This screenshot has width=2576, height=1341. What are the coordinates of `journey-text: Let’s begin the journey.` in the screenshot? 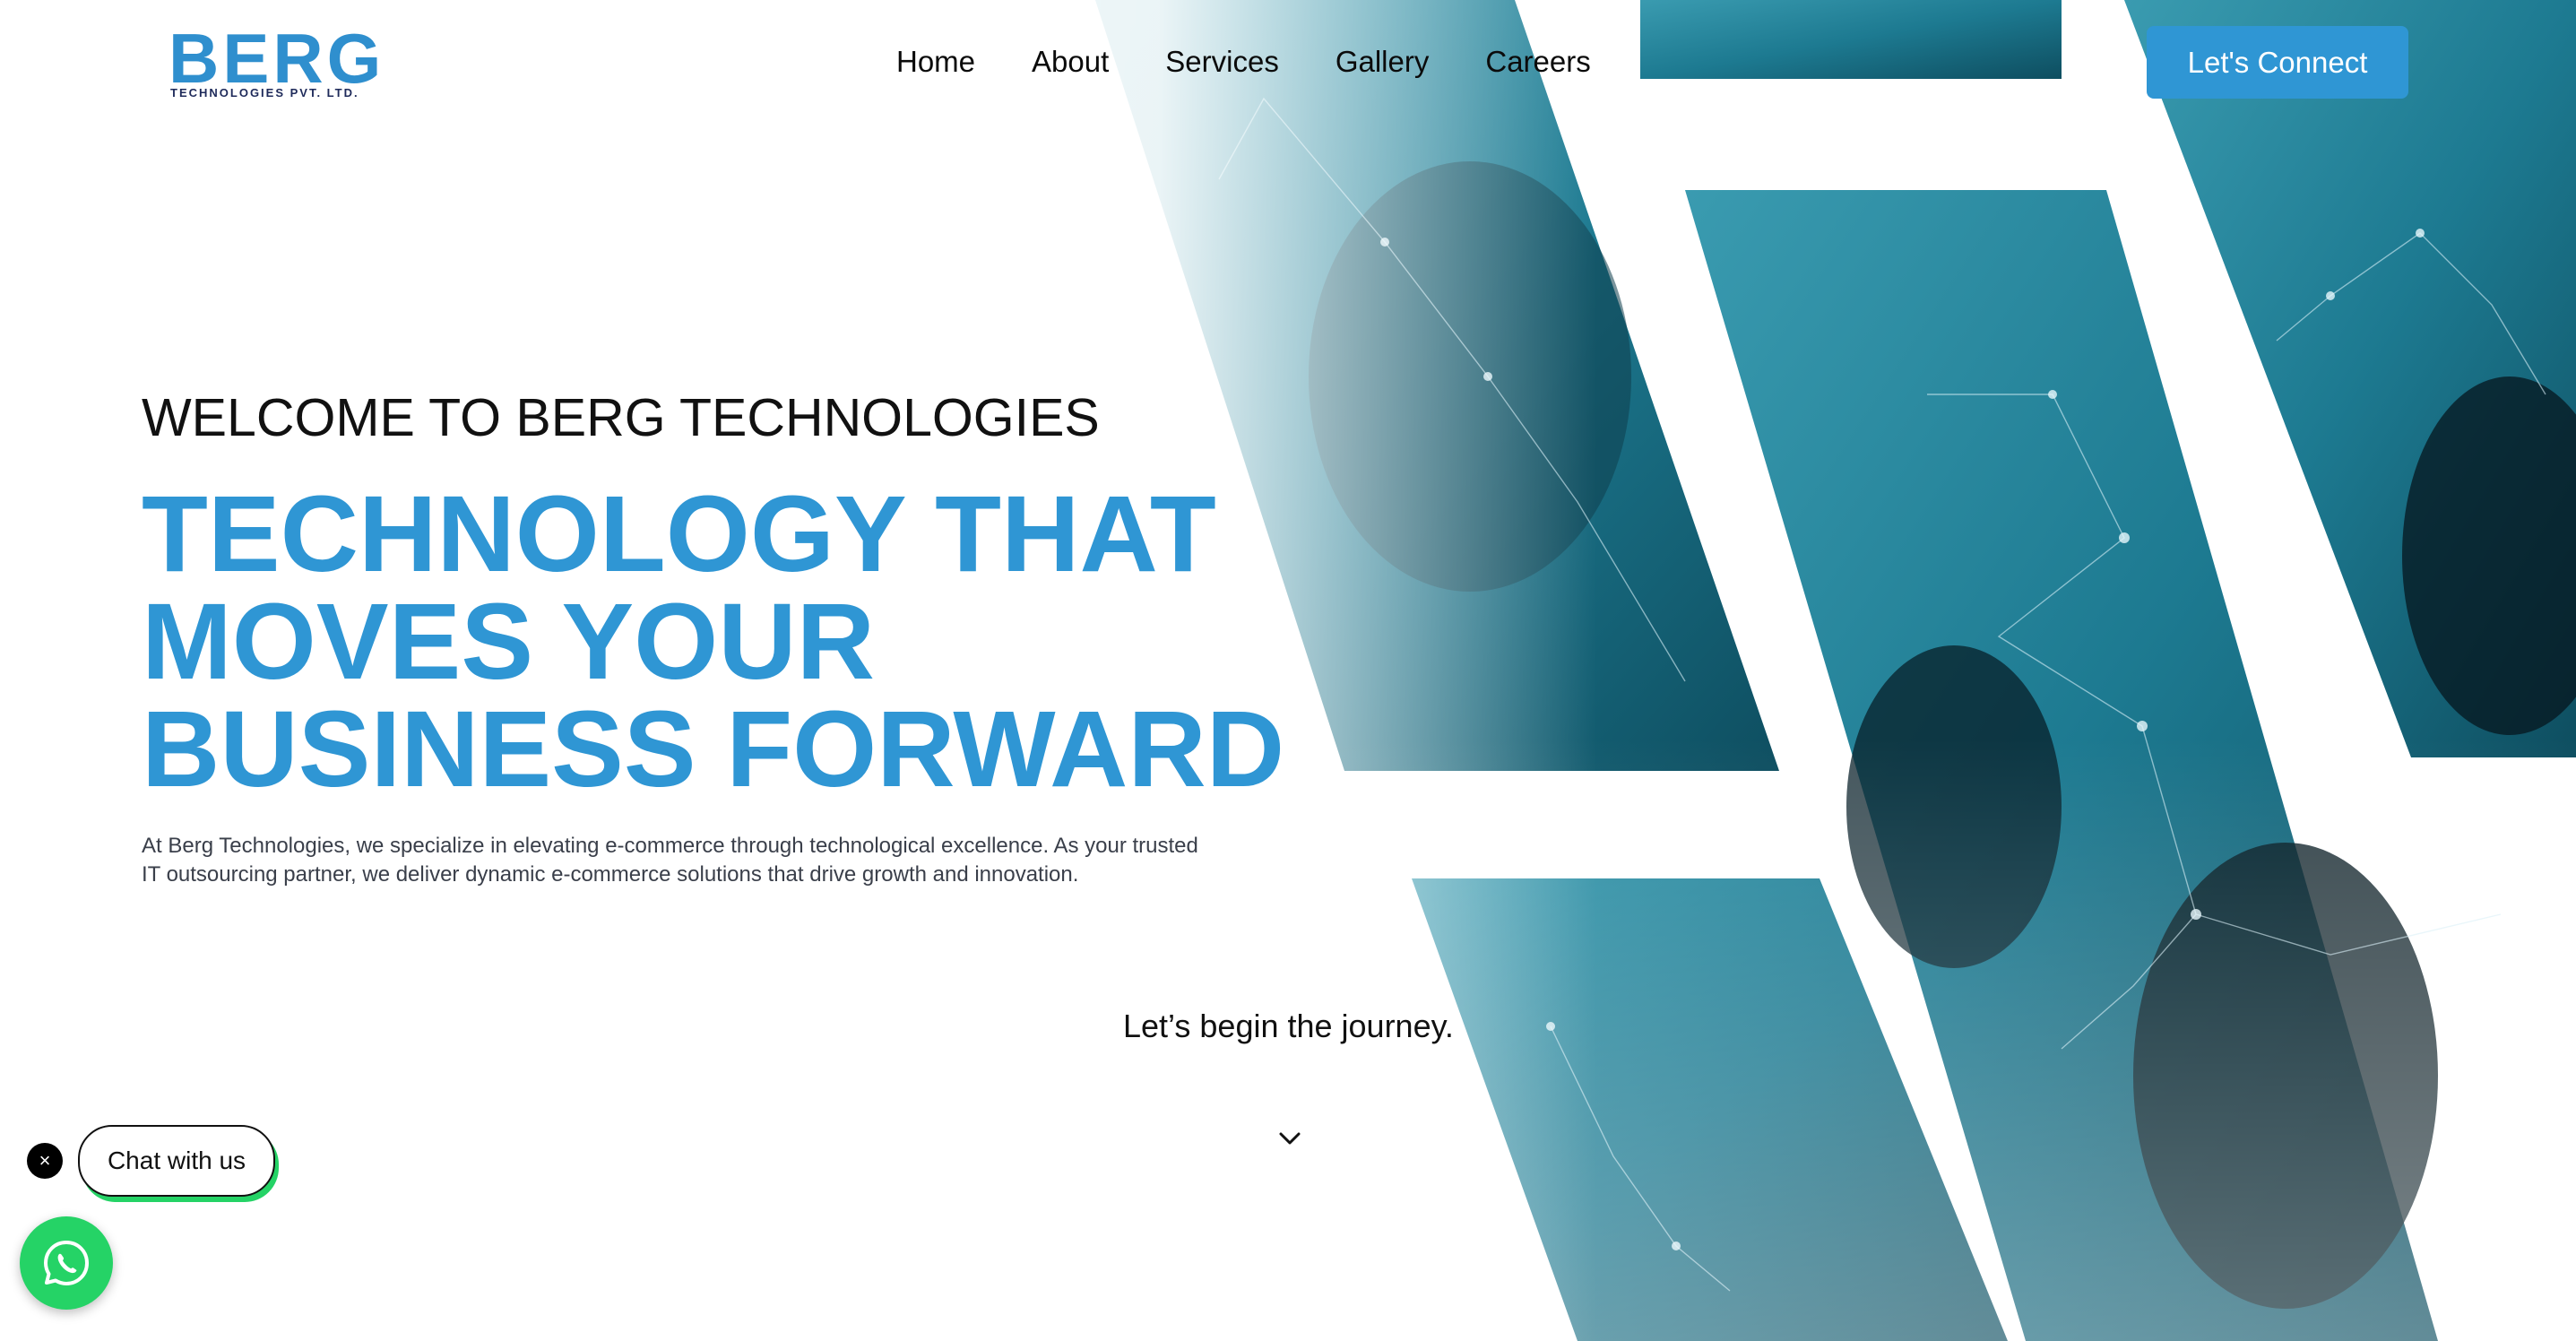 It's located at (1288, 1026).